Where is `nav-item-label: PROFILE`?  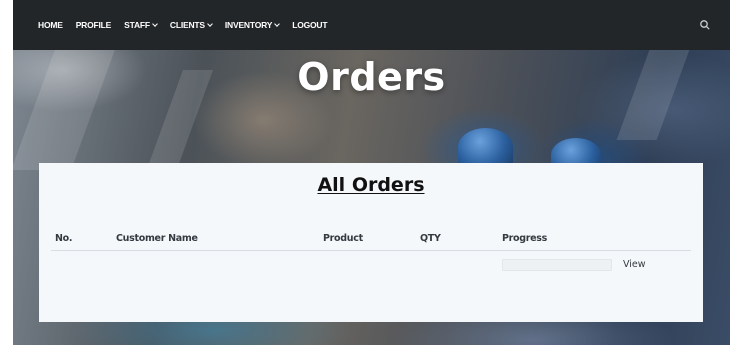 nav-item-label: PROFILE is located at coordinates (93, 25).